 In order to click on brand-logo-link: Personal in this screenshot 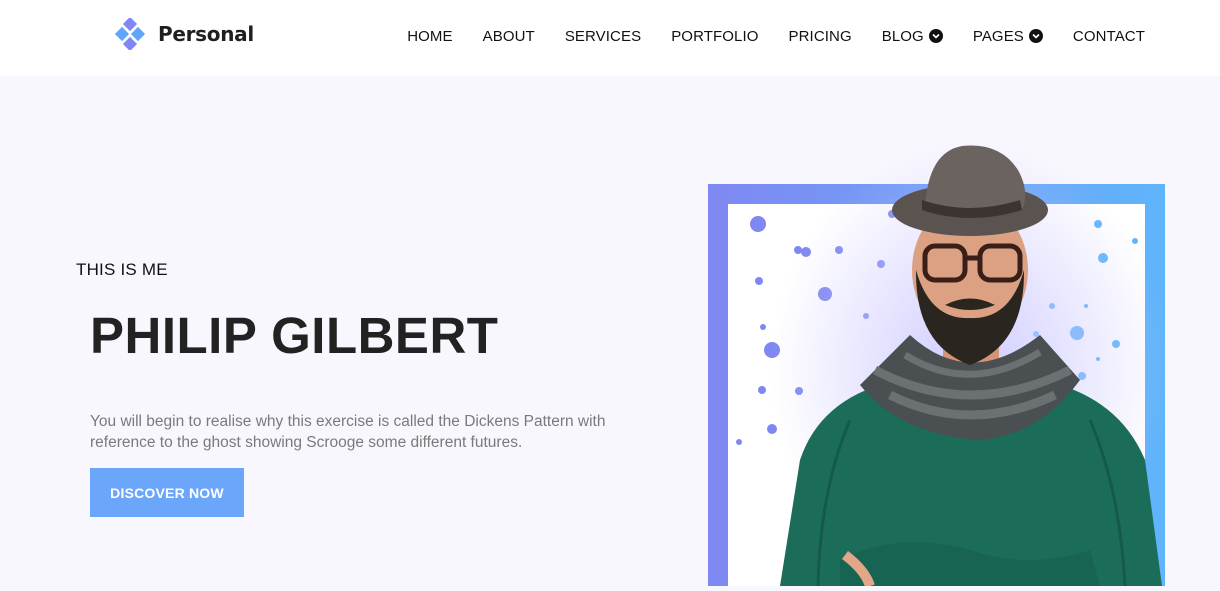, I will do `click(184, 34)`.